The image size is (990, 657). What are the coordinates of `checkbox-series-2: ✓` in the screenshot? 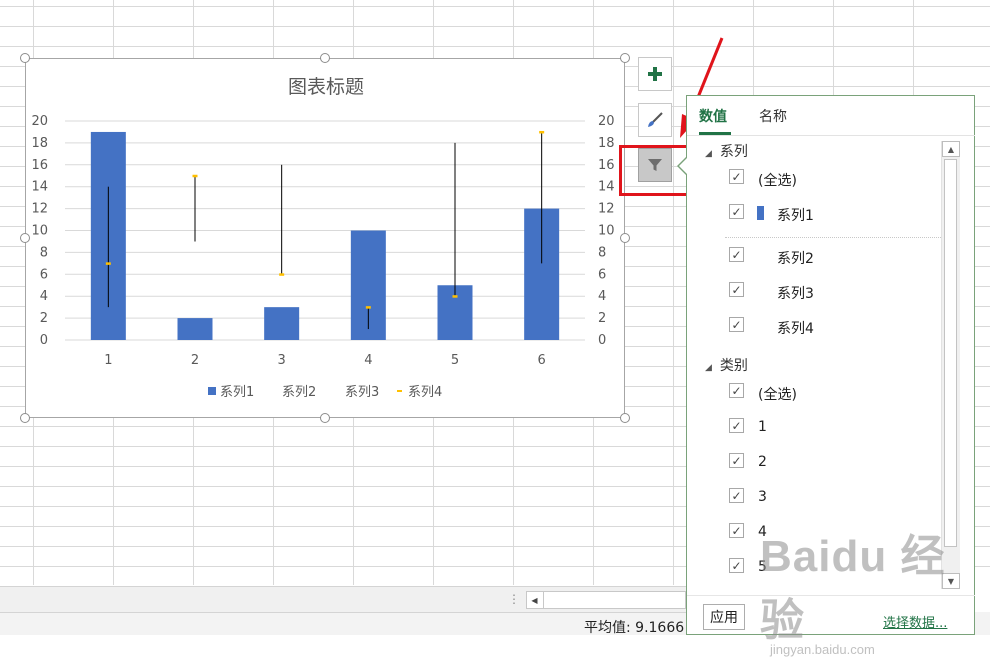 It's located at (736, 254).